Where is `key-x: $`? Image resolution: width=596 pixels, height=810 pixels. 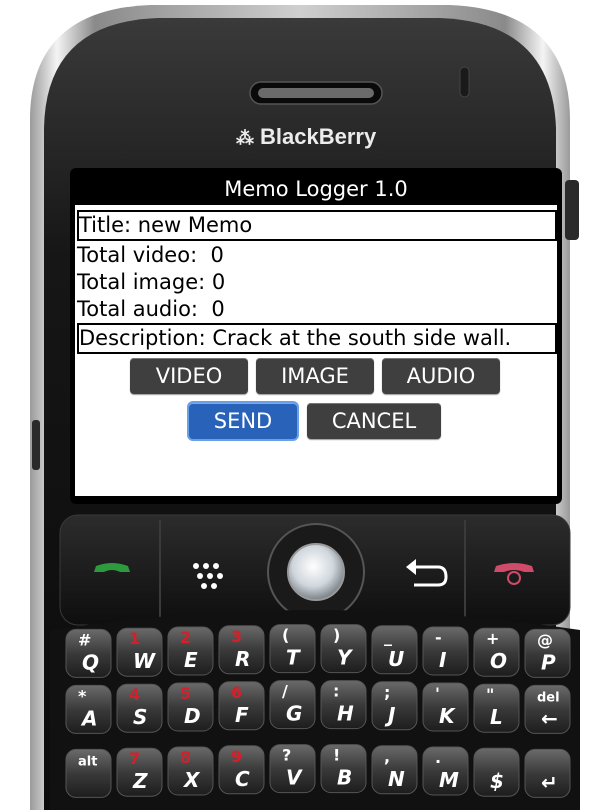 key-x: $ is located at coordinates (496, 772).